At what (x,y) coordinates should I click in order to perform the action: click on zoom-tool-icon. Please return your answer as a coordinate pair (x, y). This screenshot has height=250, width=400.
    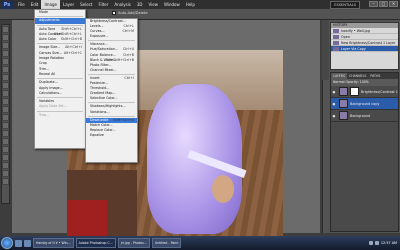
    Looking at the image, I should click on (5, 173).